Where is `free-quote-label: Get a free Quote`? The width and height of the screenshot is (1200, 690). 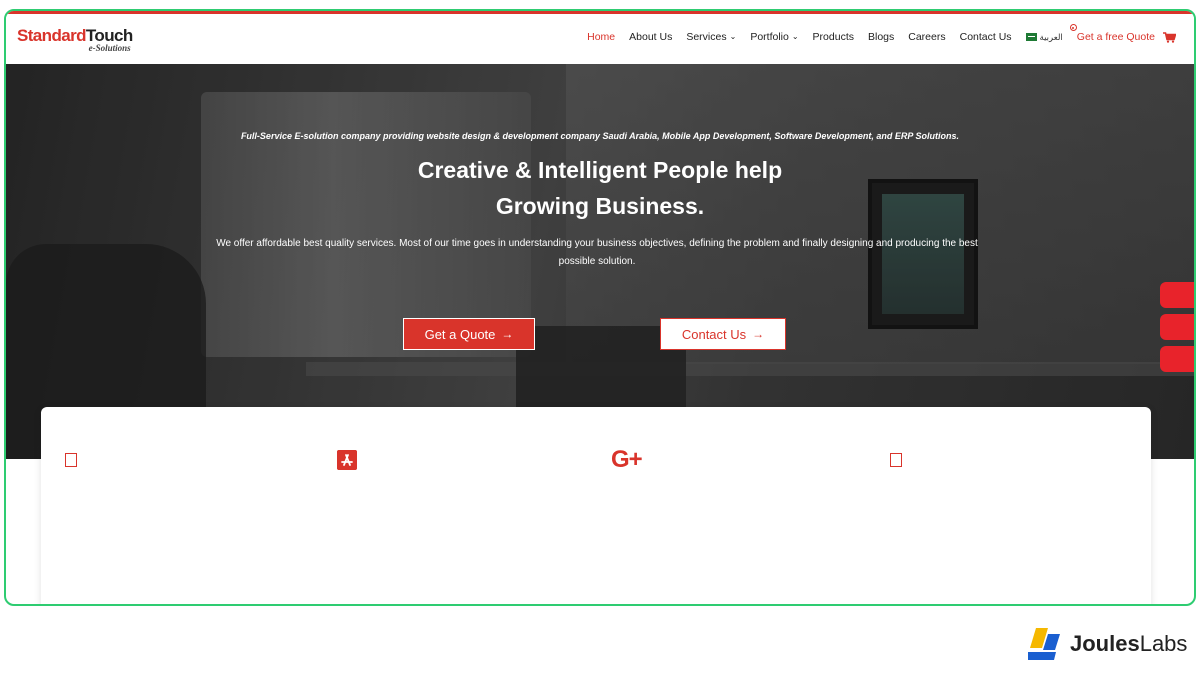 free-quote-label: Get a free Quote is located at coordinates (1115, 37).